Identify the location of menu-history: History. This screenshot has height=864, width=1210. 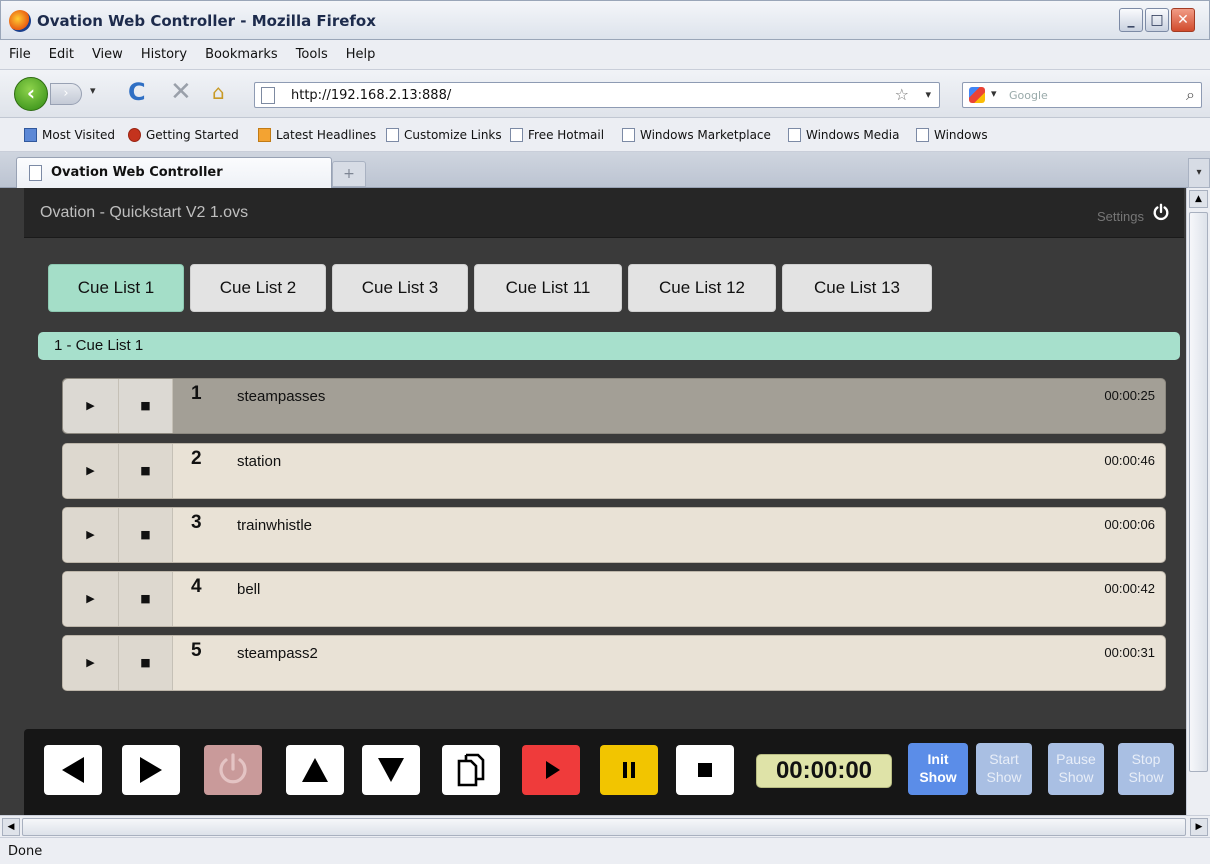
(164, 51).